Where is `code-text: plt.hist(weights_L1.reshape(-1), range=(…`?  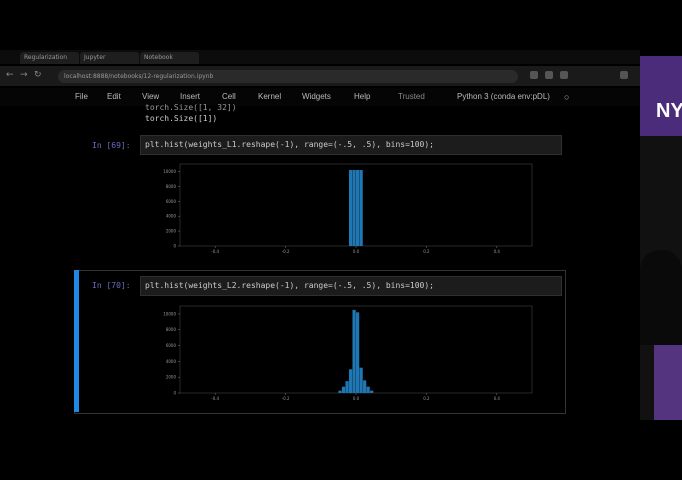 code-text: plt.hist(weights_L1.reshape(-1), range=(… is located at coordinates (289, 144).